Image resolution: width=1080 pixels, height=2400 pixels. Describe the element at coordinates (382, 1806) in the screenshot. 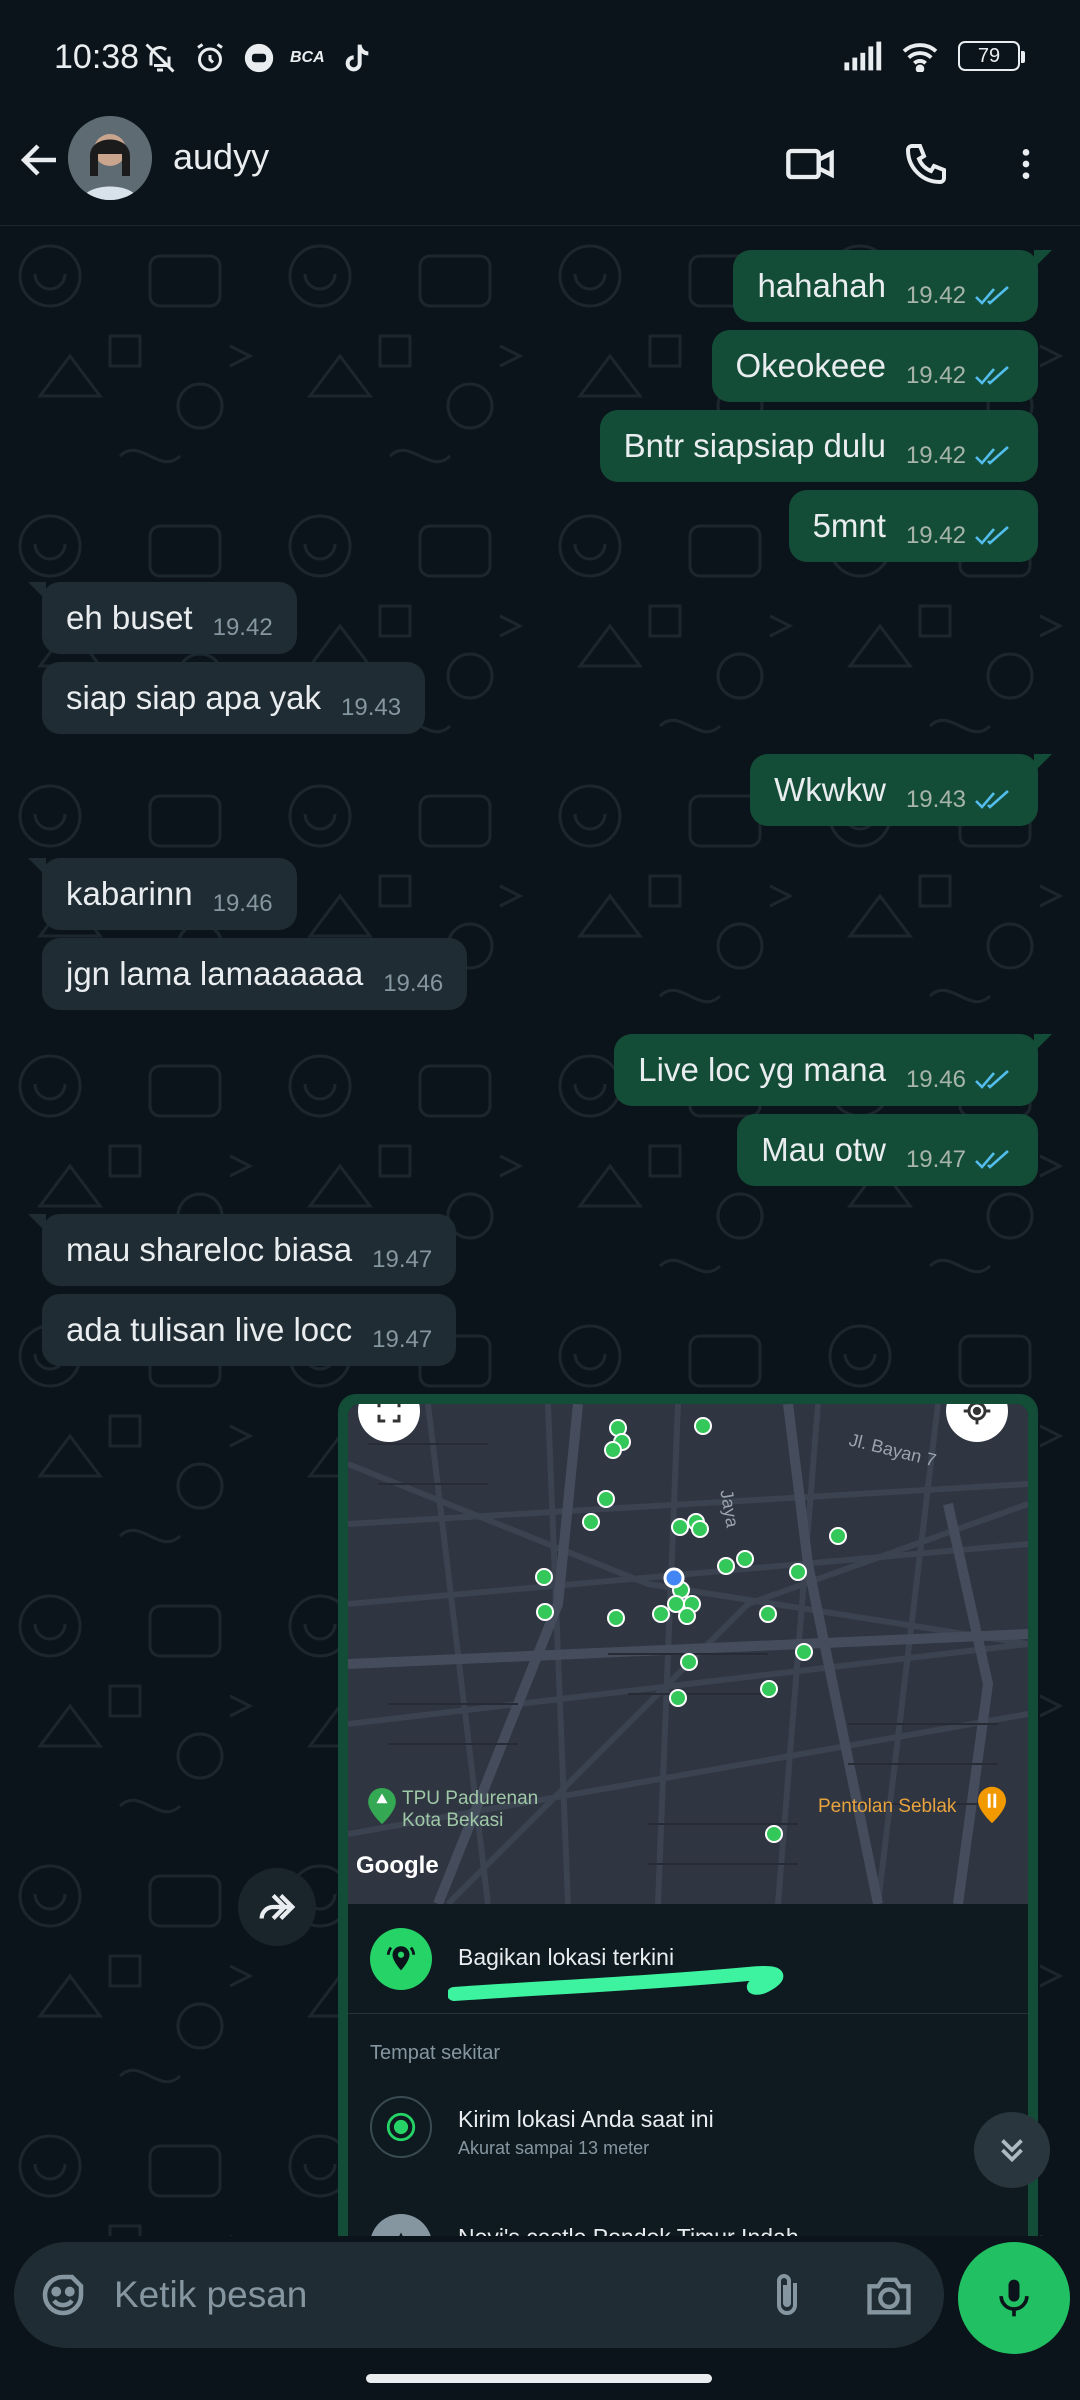

I see `tree-pin-icon` at that location.